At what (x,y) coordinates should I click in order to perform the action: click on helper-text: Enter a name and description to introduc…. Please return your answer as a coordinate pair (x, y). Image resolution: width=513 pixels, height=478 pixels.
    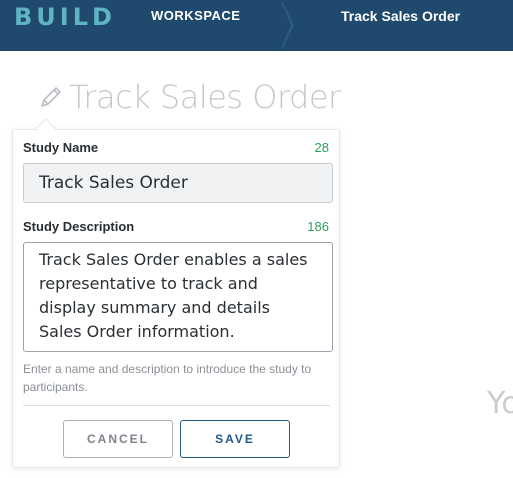
    Looking at the image, I should click on (167, 378).